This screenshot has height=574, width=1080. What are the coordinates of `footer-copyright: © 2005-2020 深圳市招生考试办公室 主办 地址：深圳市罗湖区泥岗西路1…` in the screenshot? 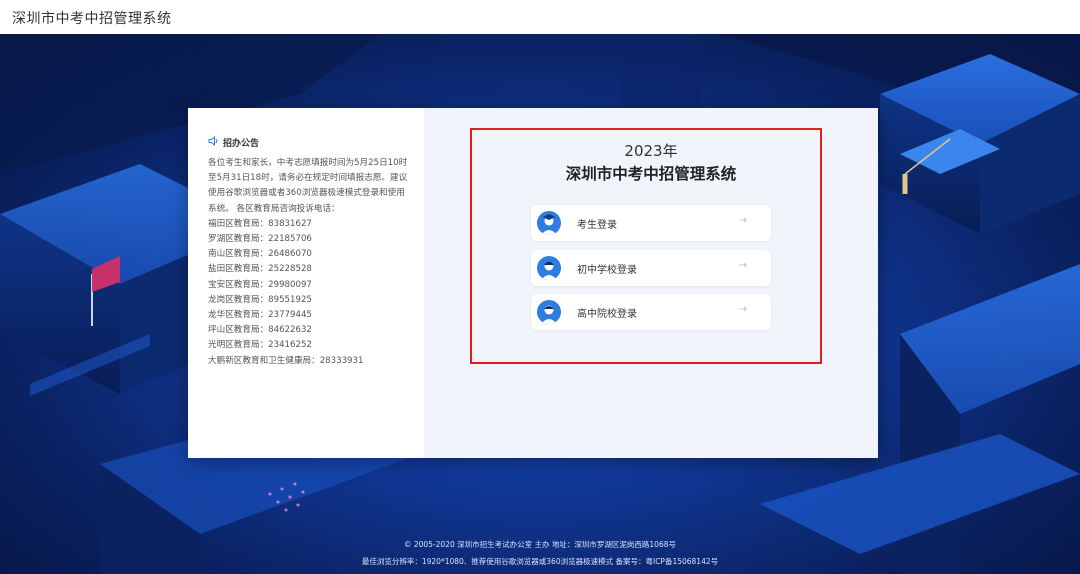 It's located at (539, 544).